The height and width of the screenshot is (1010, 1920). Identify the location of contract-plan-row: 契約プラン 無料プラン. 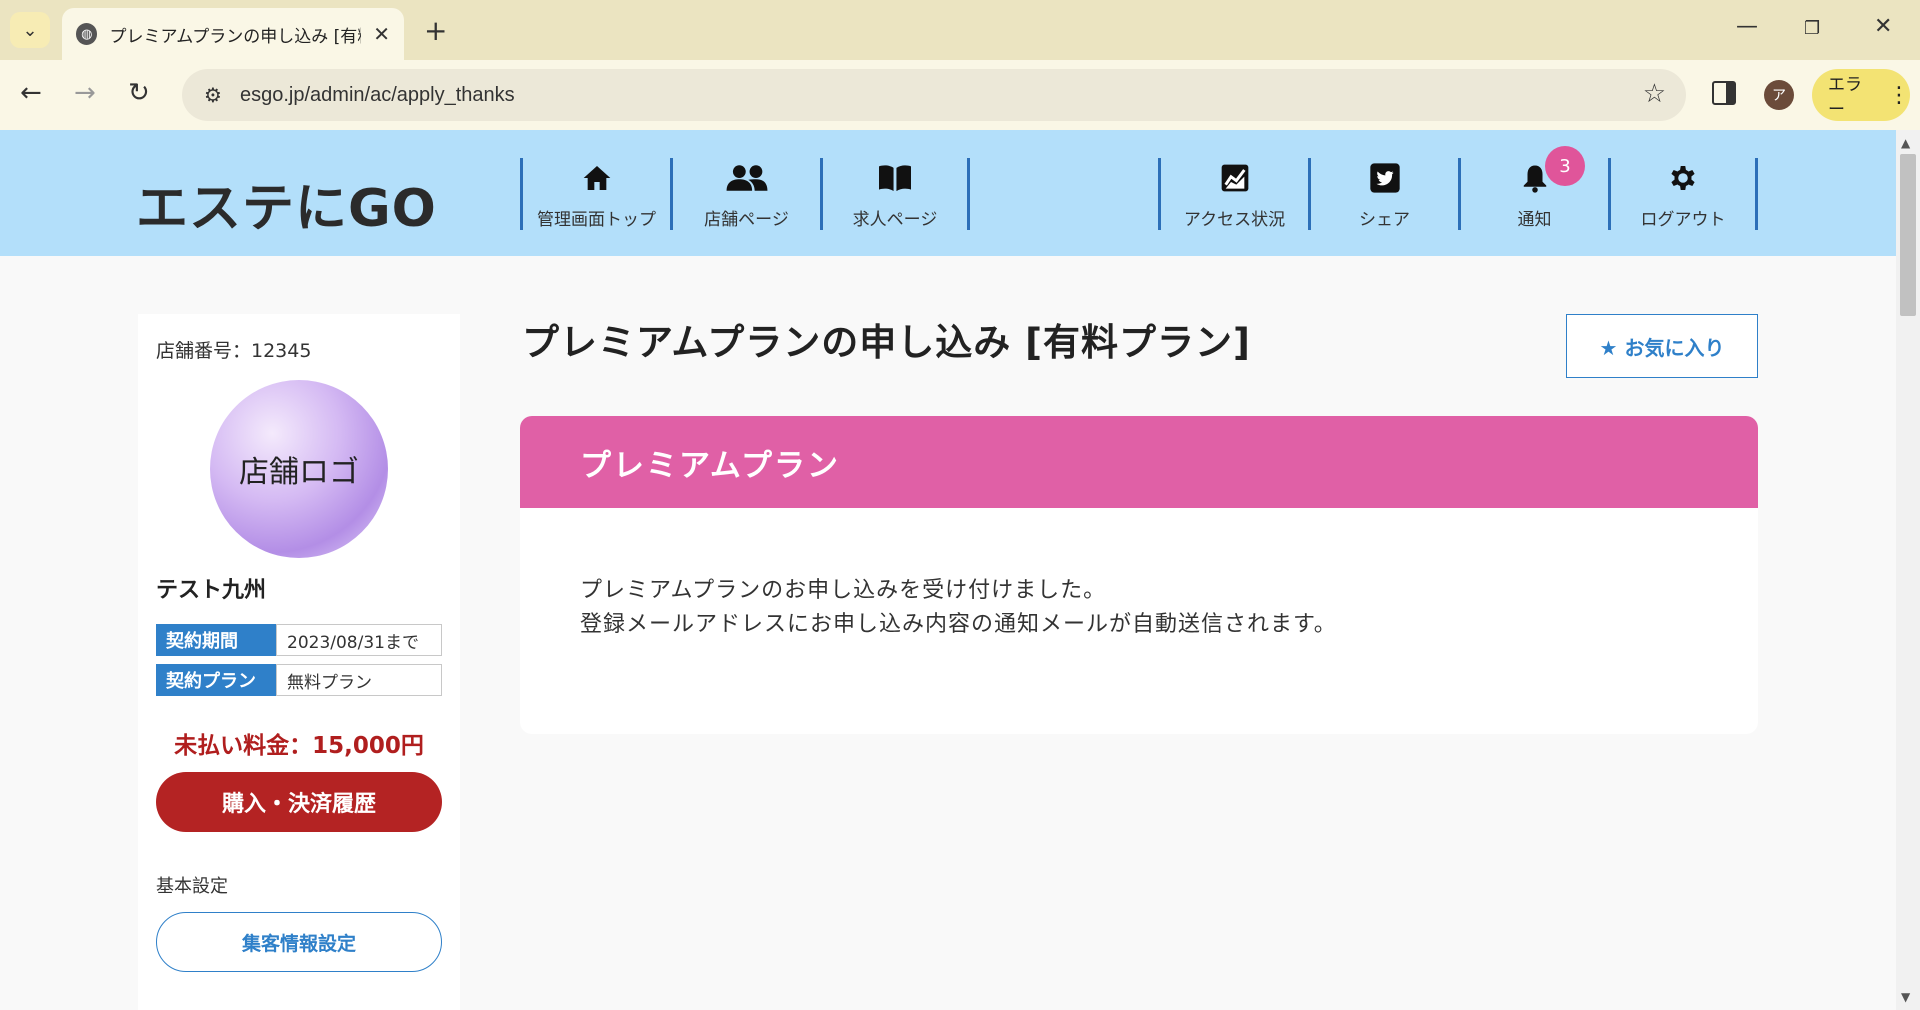
(299, 680).